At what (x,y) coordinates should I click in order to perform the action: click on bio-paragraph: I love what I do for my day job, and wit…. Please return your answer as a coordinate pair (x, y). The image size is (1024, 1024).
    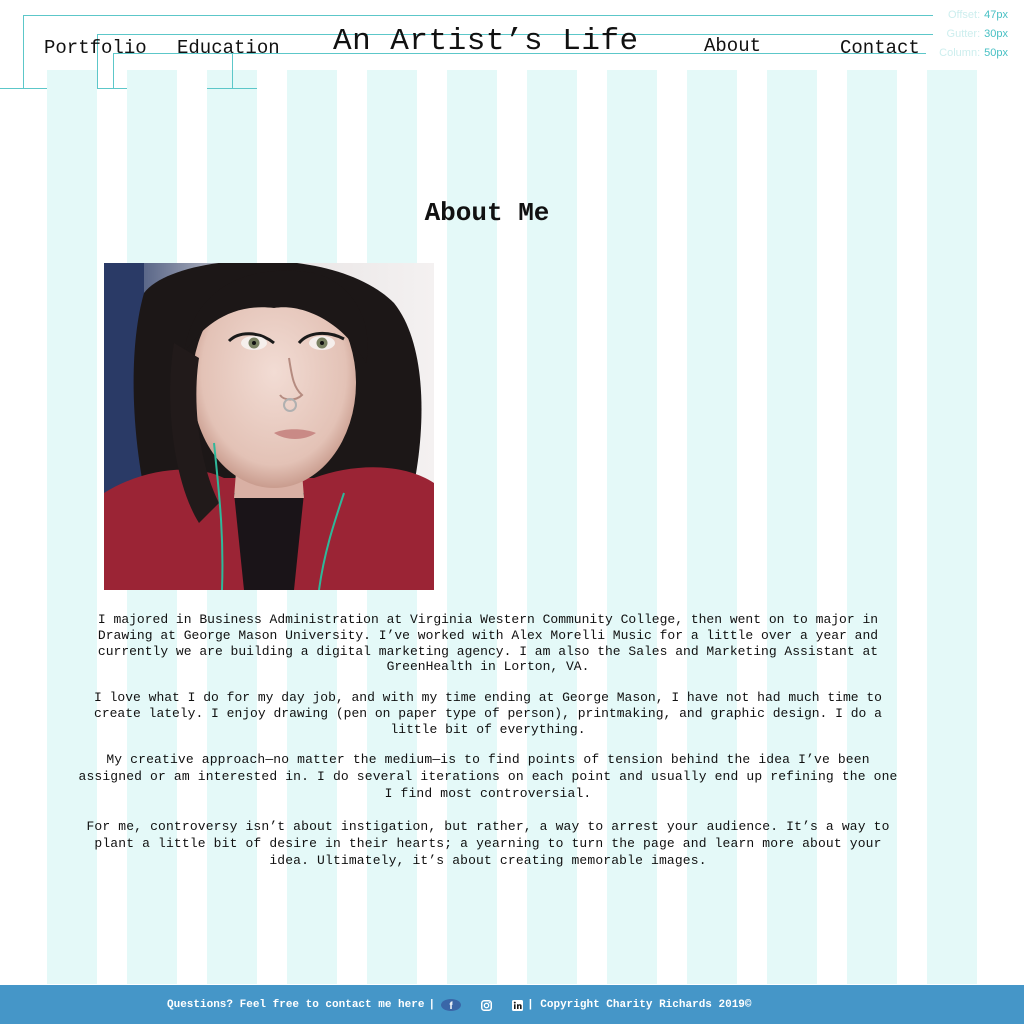
    Looking at the image, I should click on (488, 713).